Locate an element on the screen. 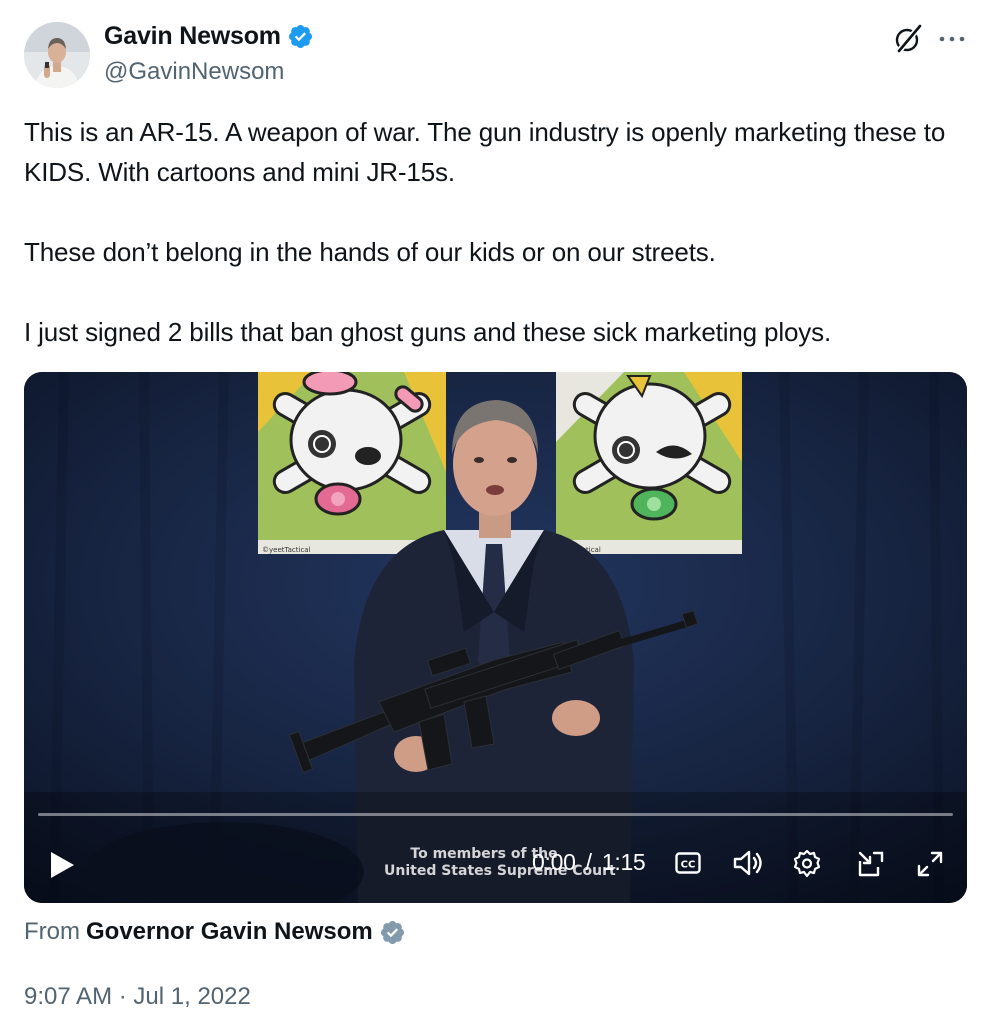 The width and height of the screenshot is (988, 1024). svg-text: CC is located at coordinates (688, 865).